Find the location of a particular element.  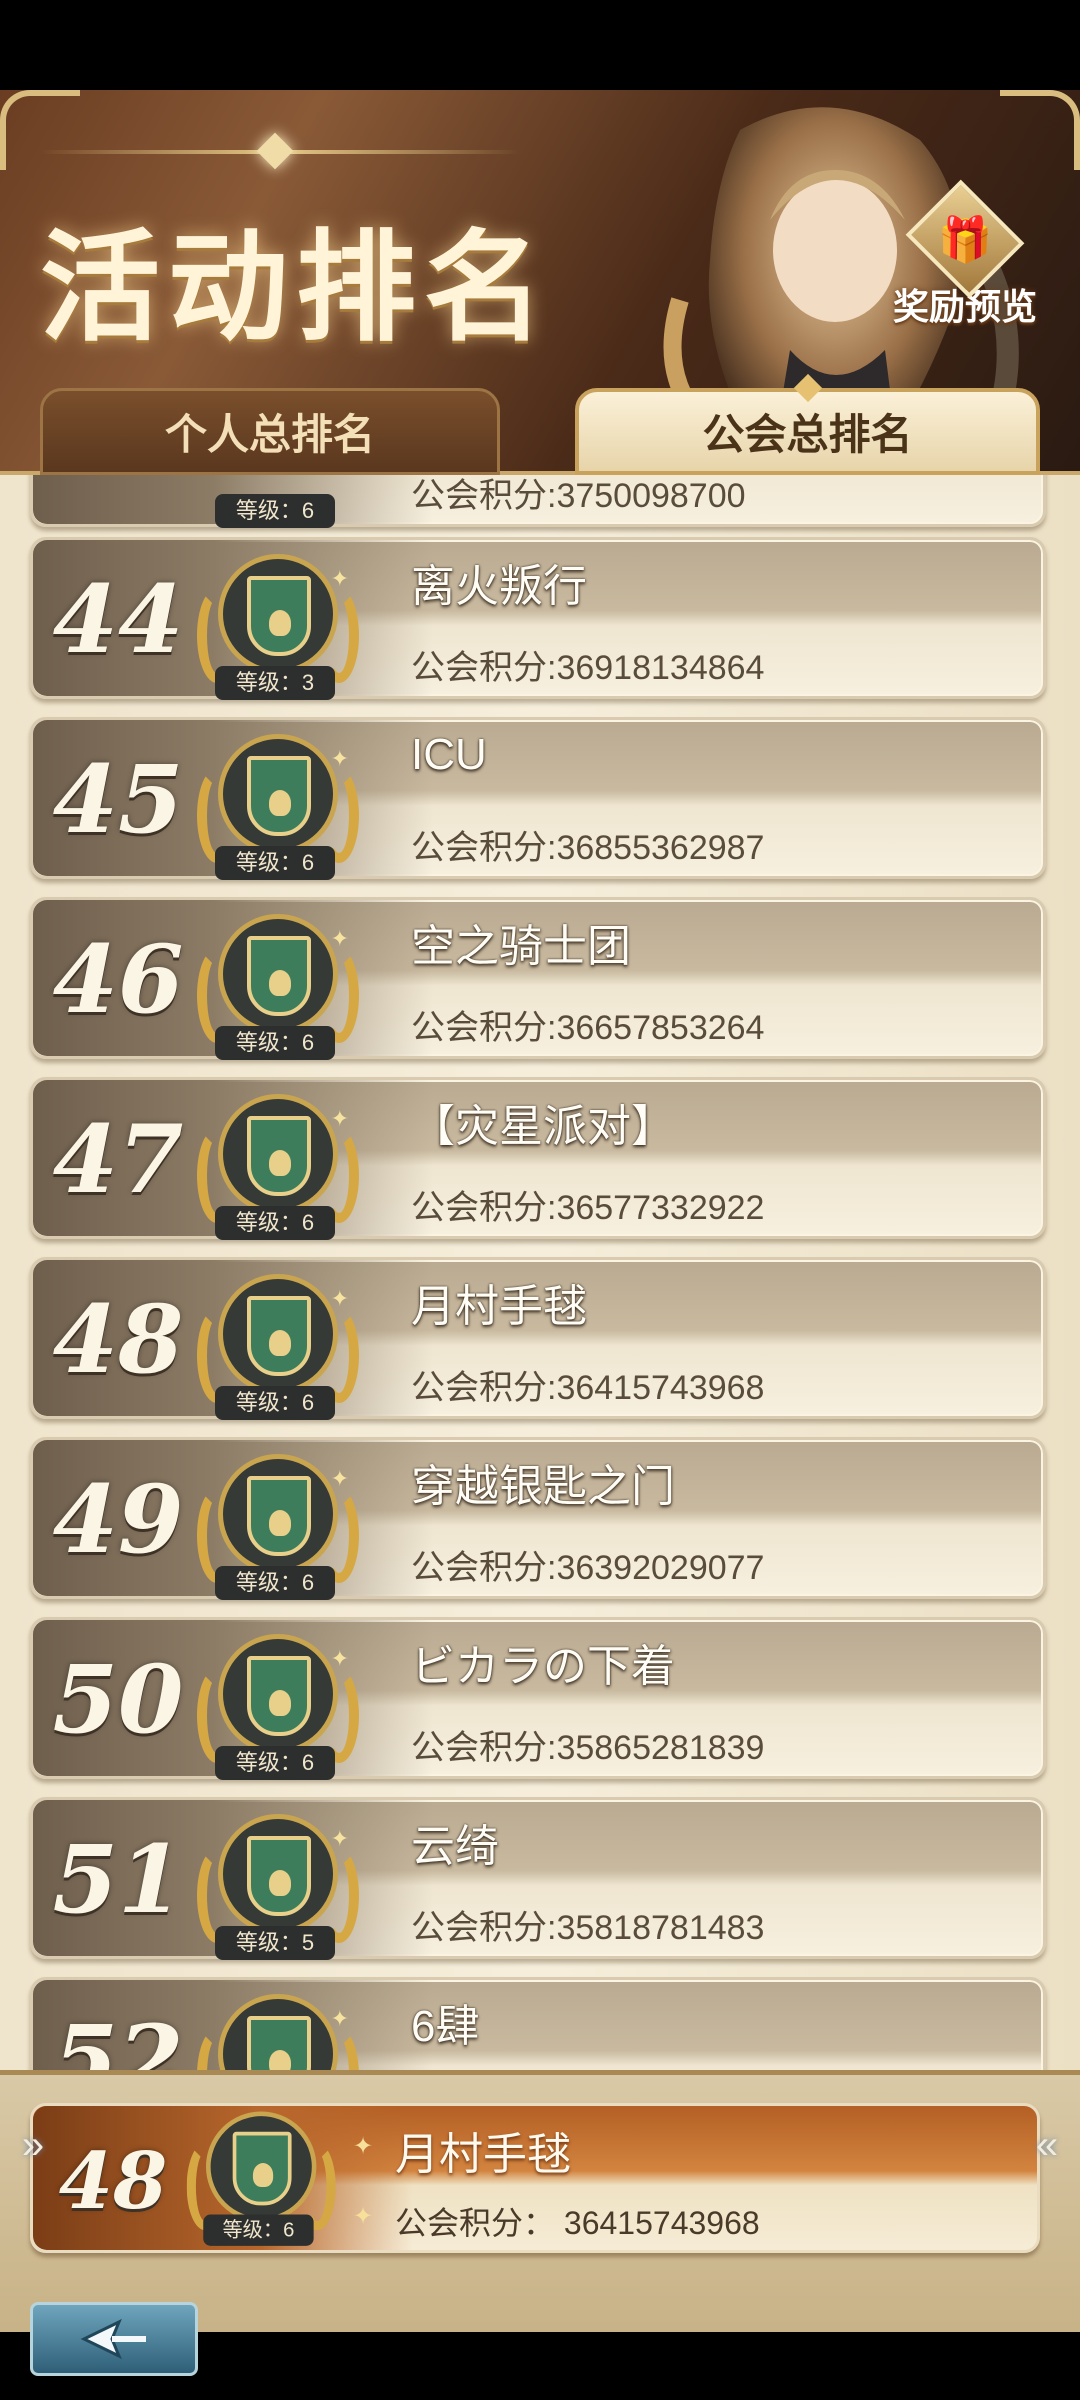

rank-number: 52 is located at coordinates (118, 2037).